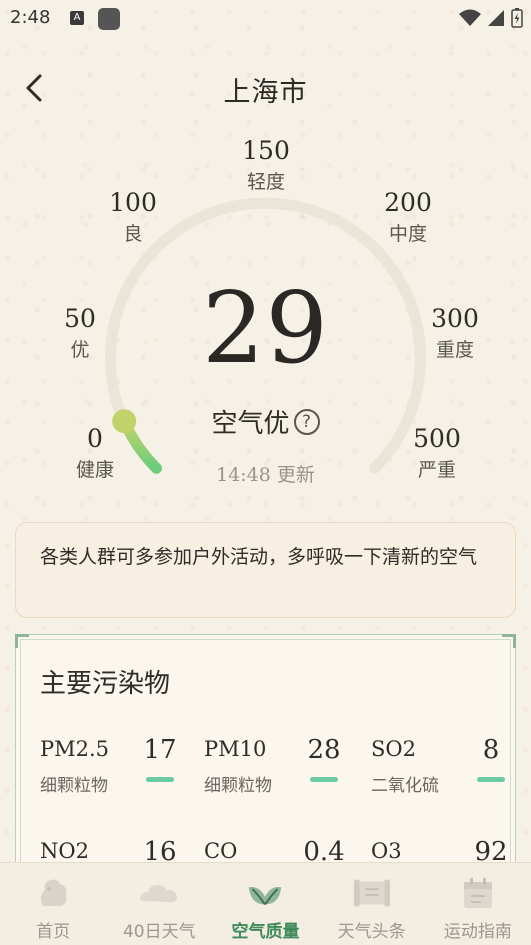 The height and width of the screenshot is (945, 531). What do you see at coordinates (478, 893) in the screenshot?
I see `calendar-icon` at bounding box center [478, 893].